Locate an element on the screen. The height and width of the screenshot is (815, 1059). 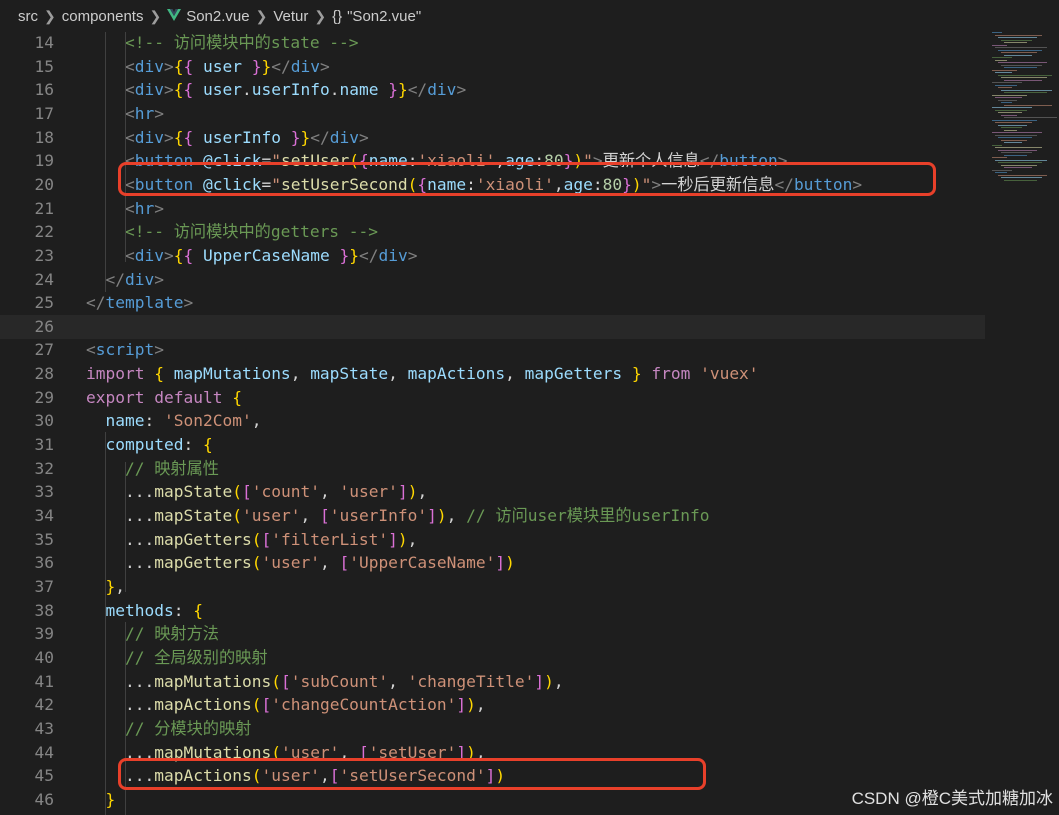
code-line-16: 16 <div>{{ user.userInfo.name }}</div> is located at coordinates (495, 90).